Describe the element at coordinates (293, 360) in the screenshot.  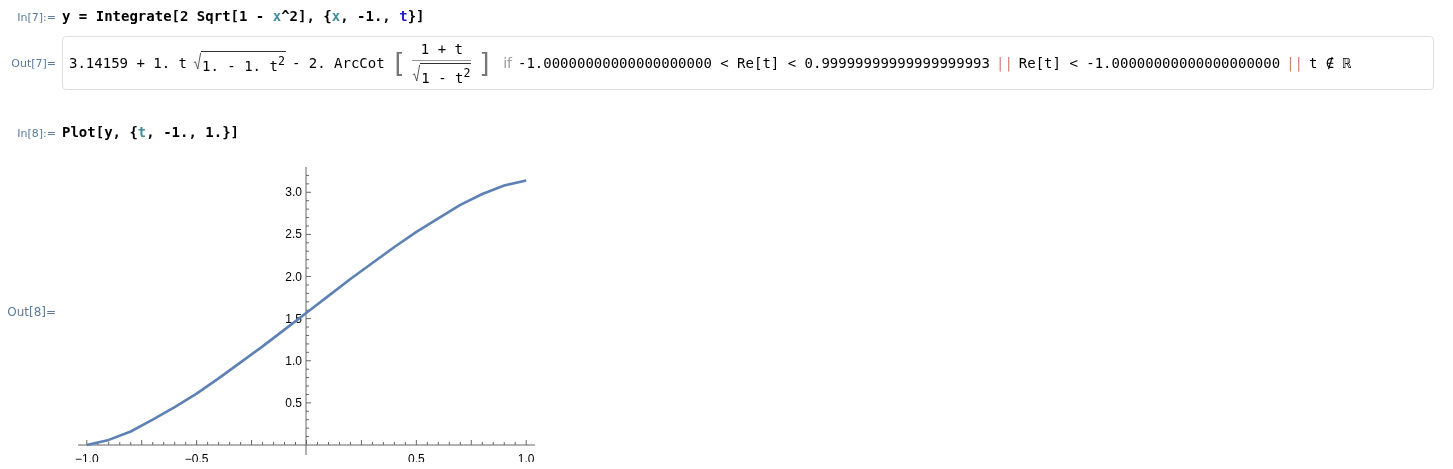
I see `y-tick-label: 1.0` at that location.